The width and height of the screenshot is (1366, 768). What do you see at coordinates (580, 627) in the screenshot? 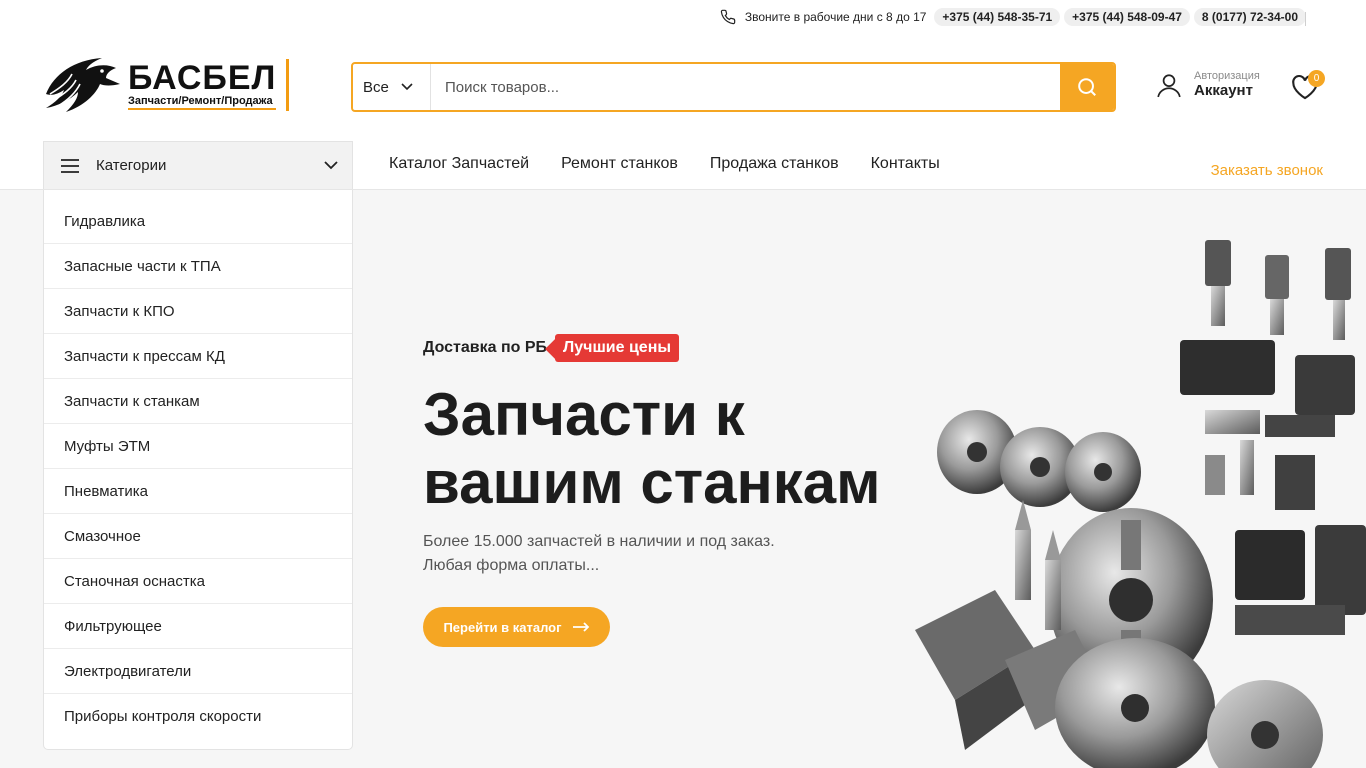
I see `arrow-right-icon` at bounding box center [580, 627].